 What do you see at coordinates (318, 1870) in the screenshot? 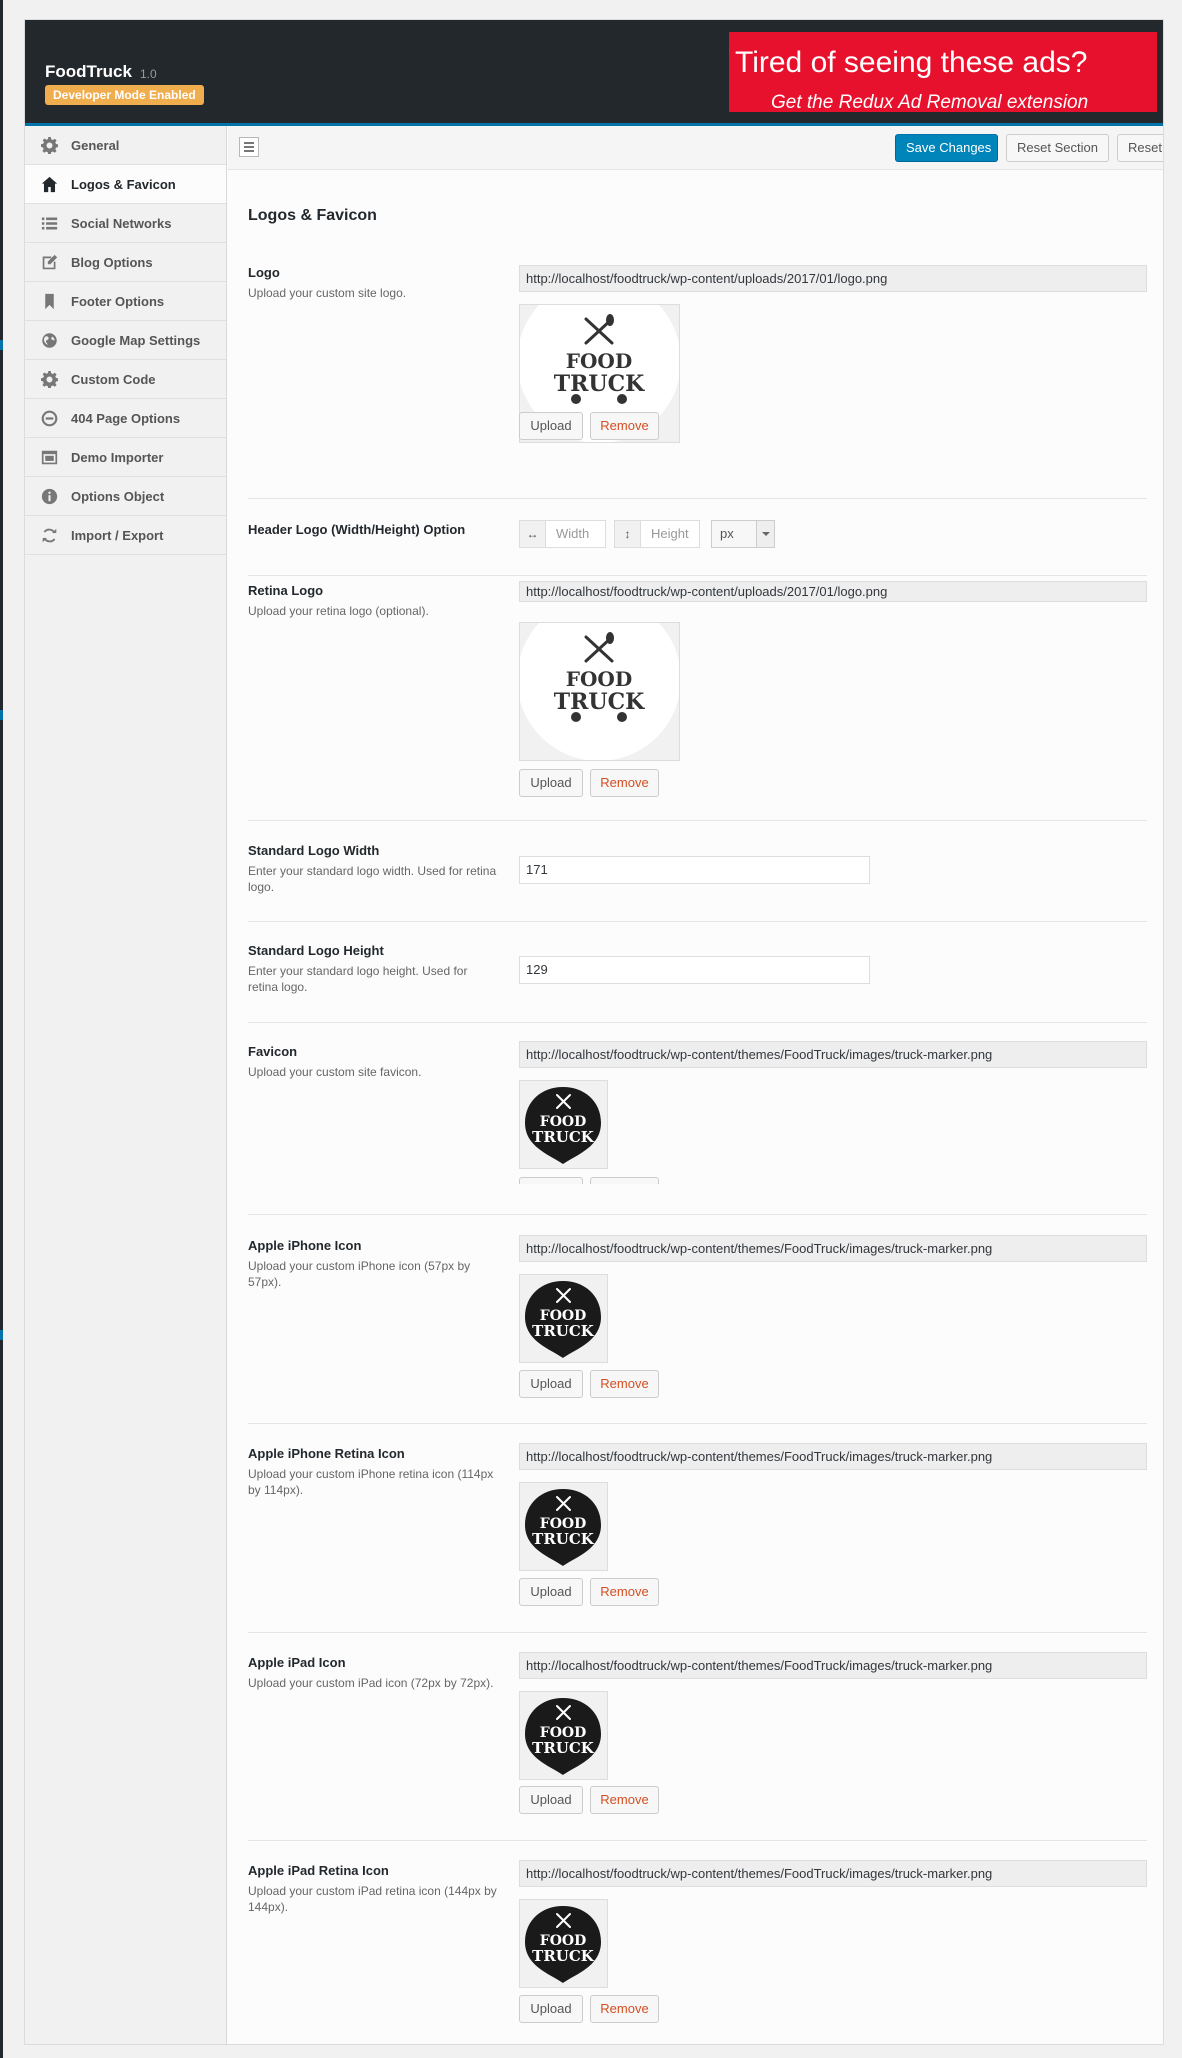
I see `field-label: Apple iPad Retina Icon` at bounding box center [318, 1870].